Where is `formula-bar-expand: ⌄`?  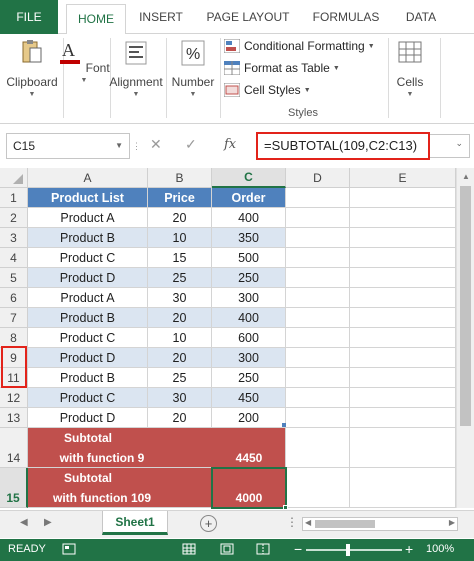
formula-bar-expand: ⌄ is located at coordinates (450, 146).